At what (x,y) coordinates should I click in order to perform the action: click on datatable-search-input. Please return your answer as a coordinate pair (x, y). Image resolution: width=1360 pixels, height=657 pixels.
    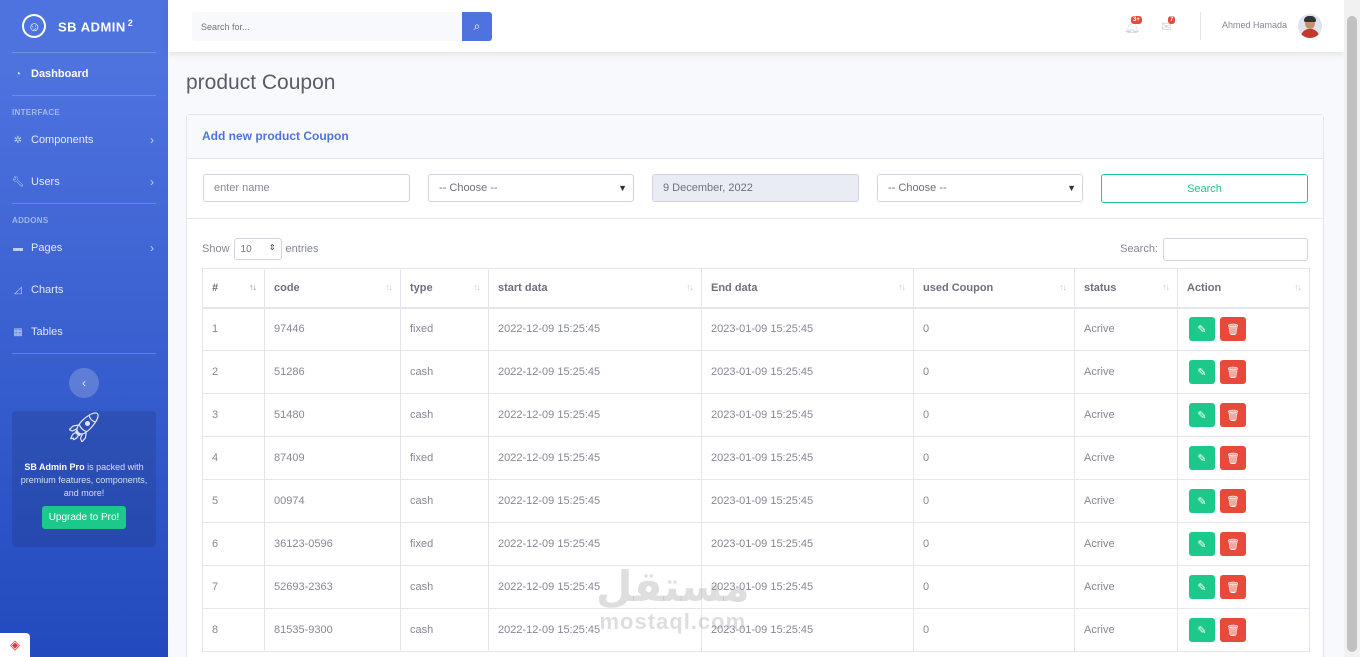
    Looking at the image, I should click on (1235, 249).